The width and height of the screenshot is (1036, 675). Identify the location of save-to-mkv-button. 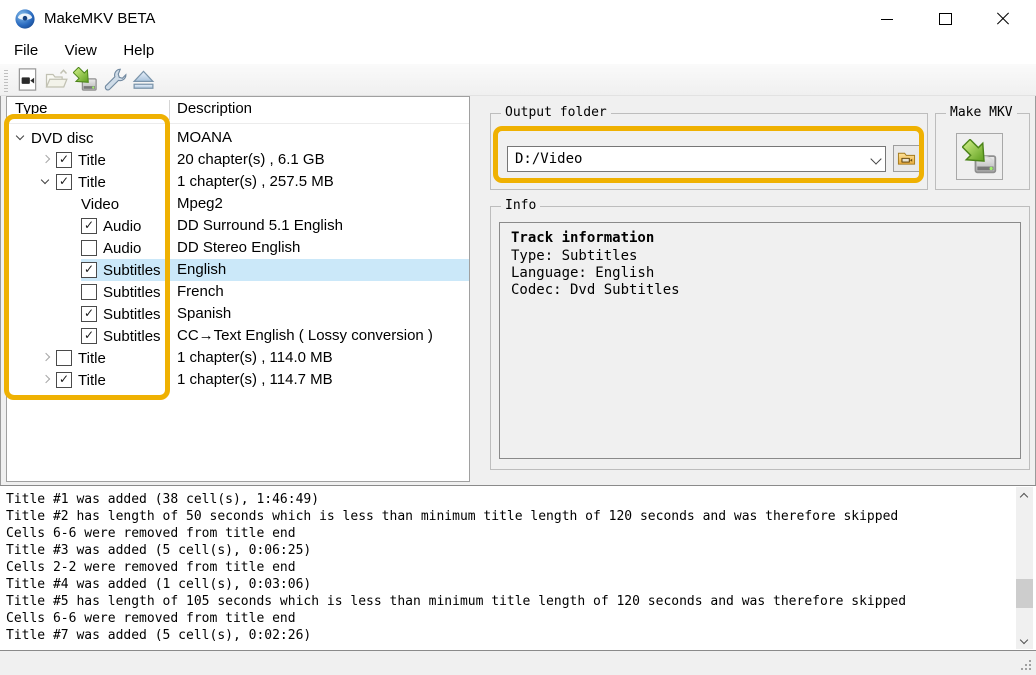
(85, 80).